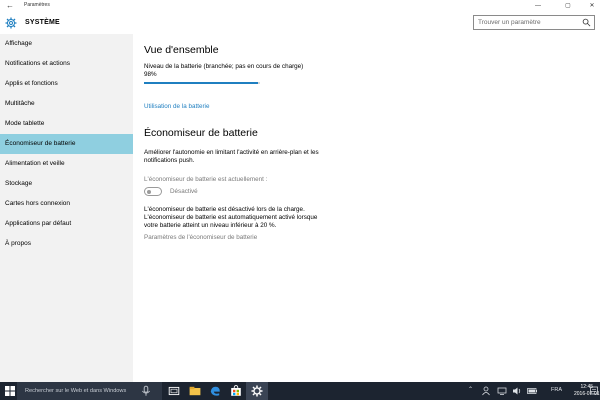 This screenshot has width=600, height=400. Describe the element at coordinates (66, 184) in the screenshot. I see `sidebar-item-stockage: Stockage` at that location.